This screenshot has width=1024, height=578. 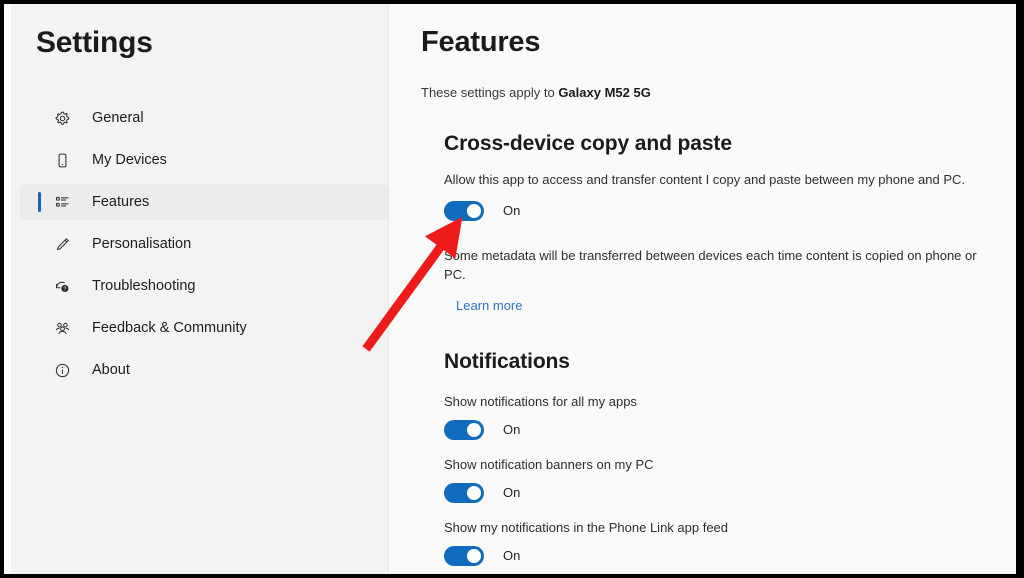 I want to click on sidebar-item-label: Feedback & Community, so click(x=169, y=327).